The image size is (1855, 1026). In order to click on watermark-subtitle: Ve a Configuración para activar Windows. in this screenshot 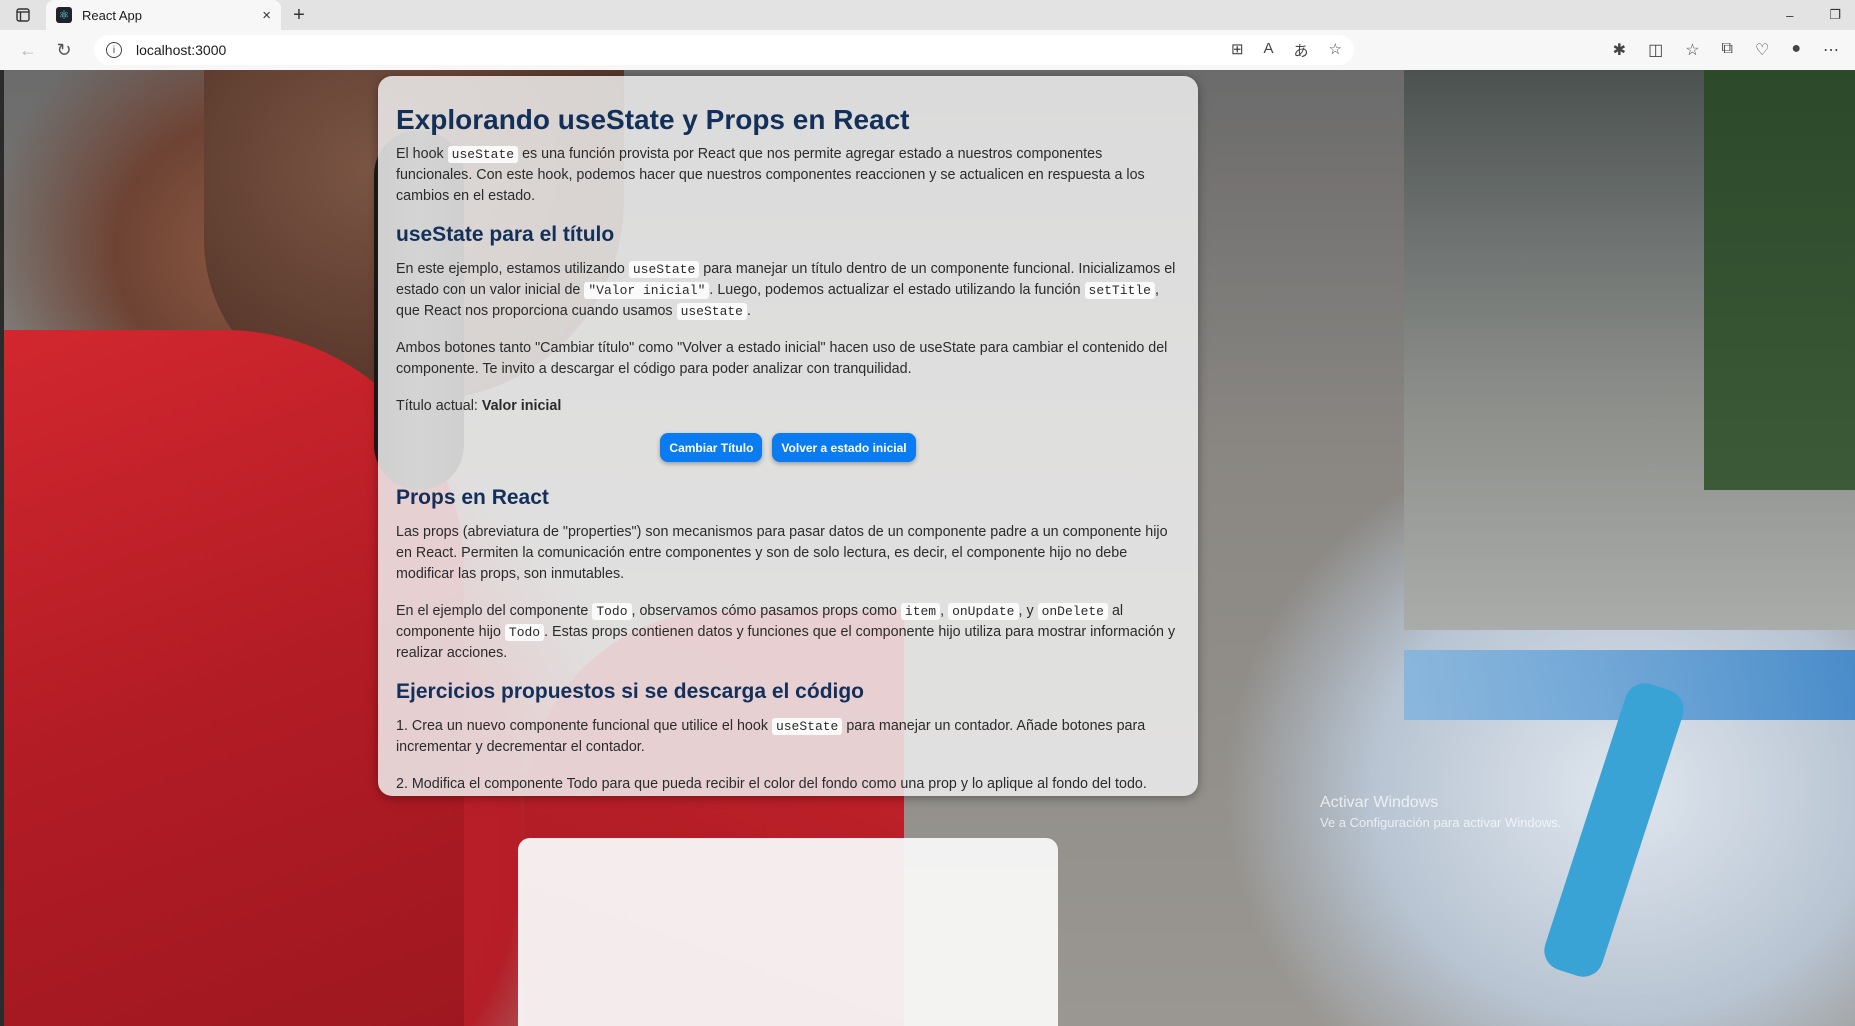, I will do `click(1441, 822)`.